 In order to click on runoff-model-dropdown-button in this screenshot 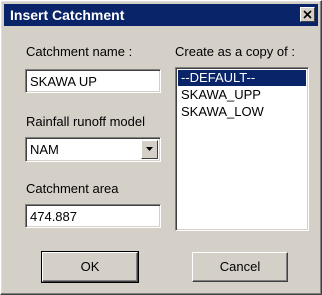, I will do `click(149, 149)`.